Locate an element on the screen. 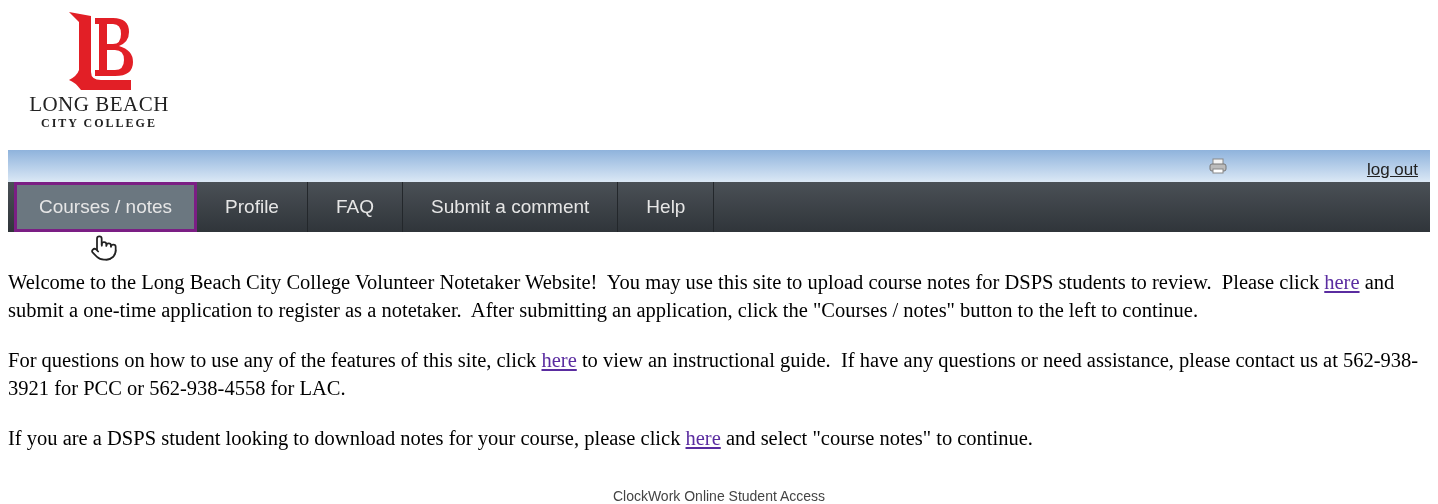  nav-tab: Help is located at coordinates (666, 207).